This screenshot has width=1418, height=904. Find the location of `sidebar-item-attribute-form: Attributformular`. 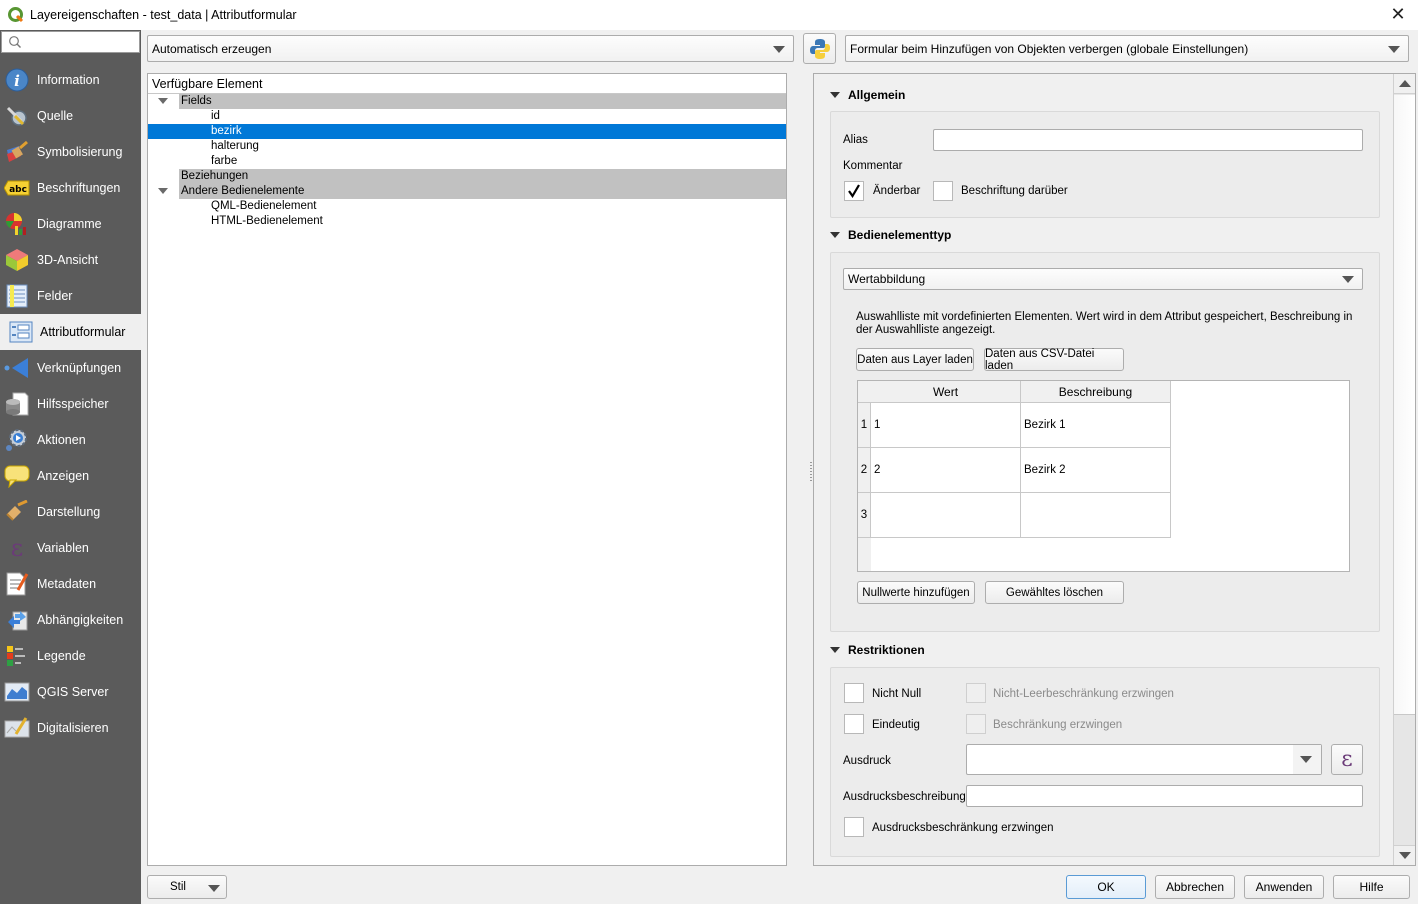

sidebar-item-attribute-form: Attributformular is located at coordinates (70, 332).